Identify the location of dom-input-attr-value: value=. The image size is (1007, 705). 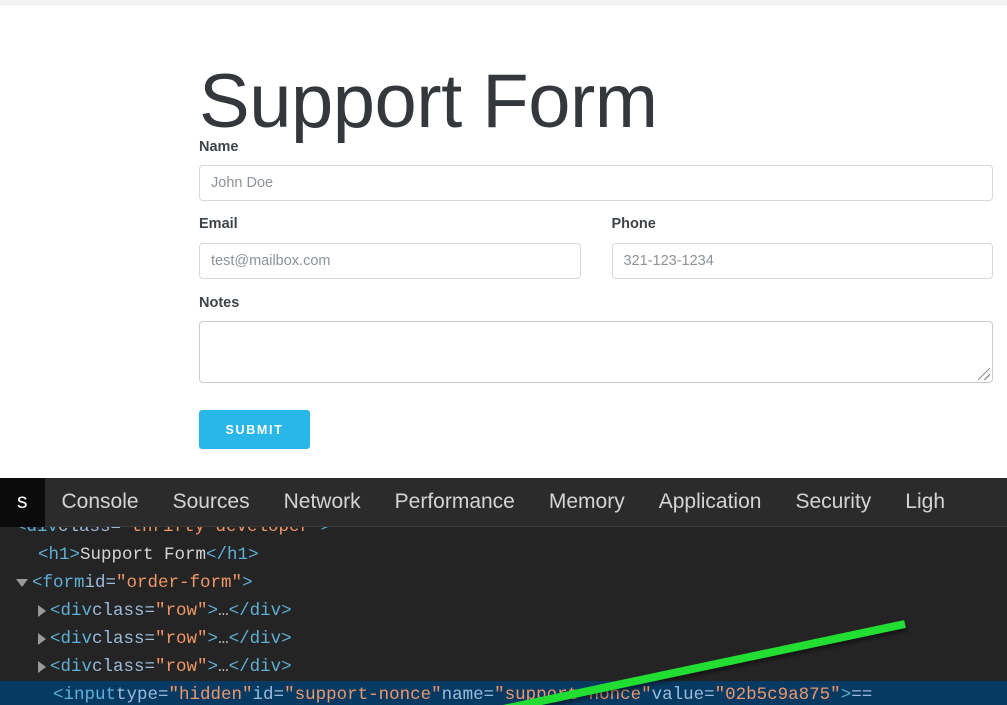
(683, 695).